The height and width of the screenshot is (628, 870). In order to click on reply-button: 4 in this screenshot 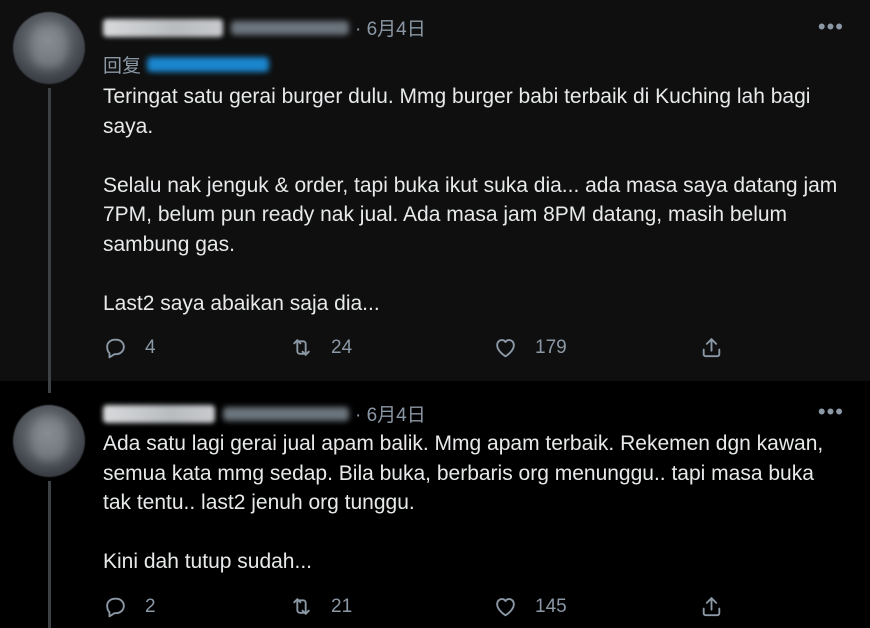, I will do `click(129, 347)`.